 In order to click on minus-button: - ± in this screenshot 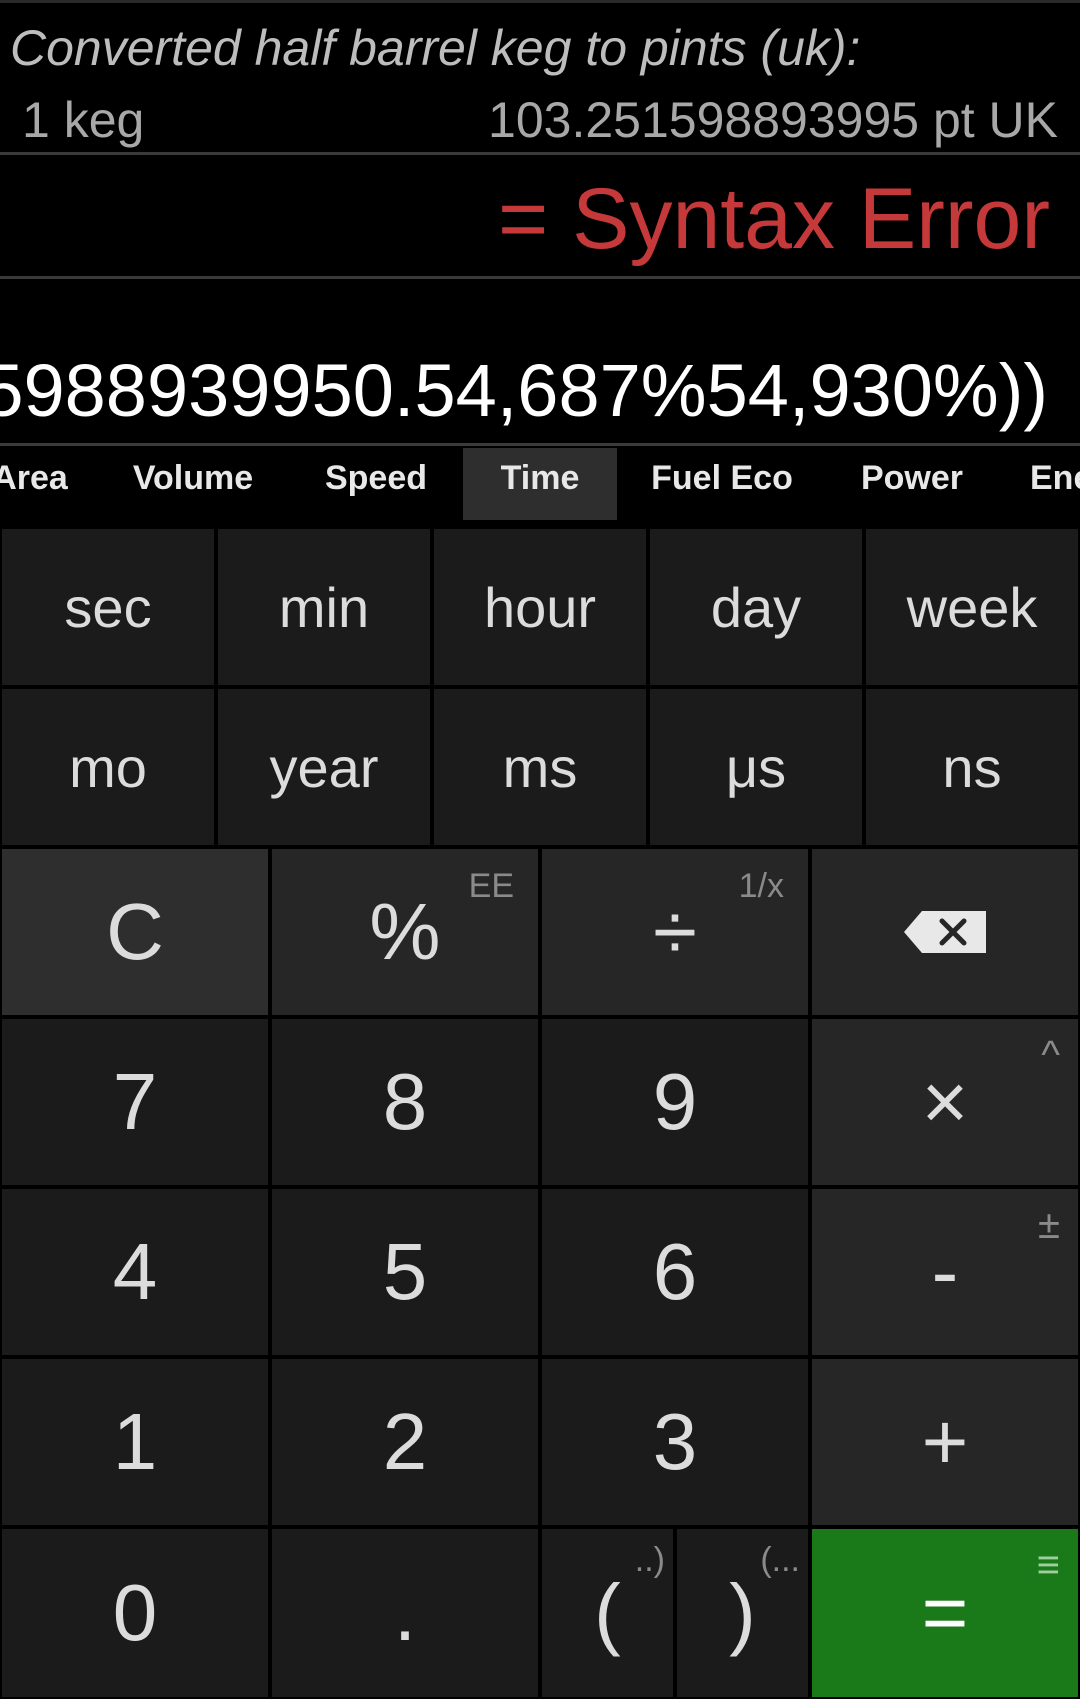, I will do `click(945, 1272)`.